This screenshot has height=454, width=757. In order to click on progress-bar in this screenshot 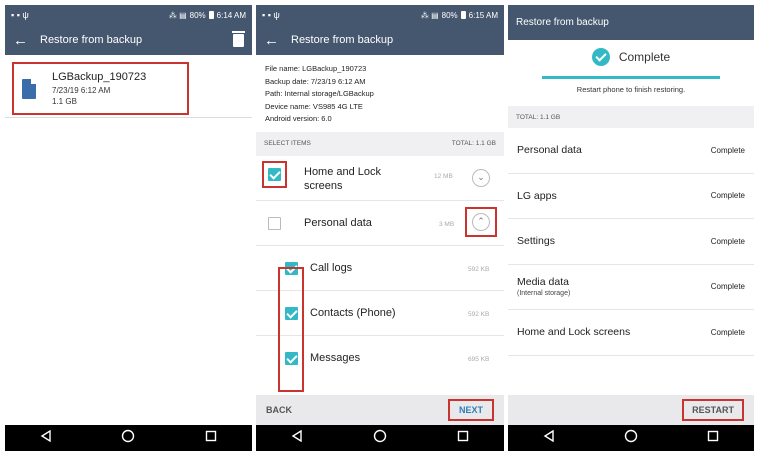, I will do `click(631, 77)`.